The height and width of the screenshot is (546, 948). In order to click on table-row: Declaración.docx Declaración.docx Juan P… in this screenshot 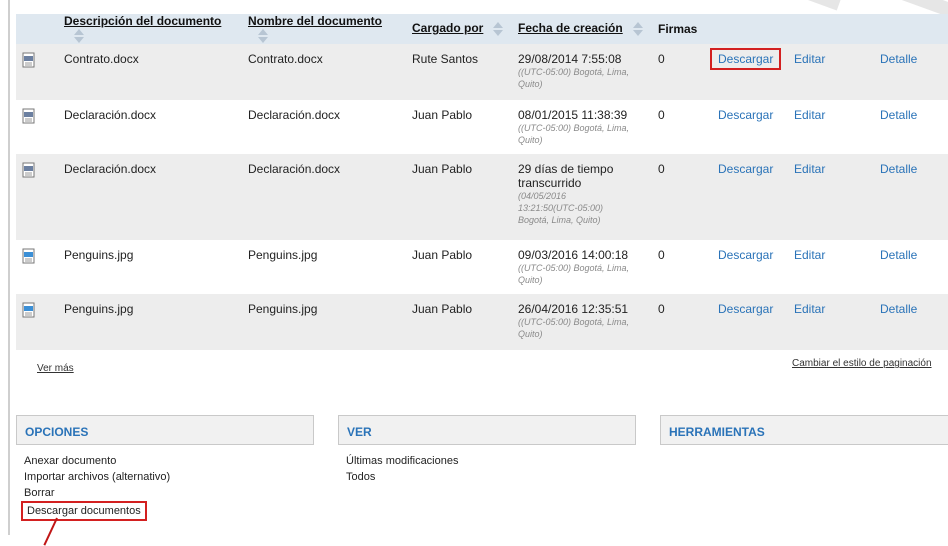, I will do `click(482, 127)`.